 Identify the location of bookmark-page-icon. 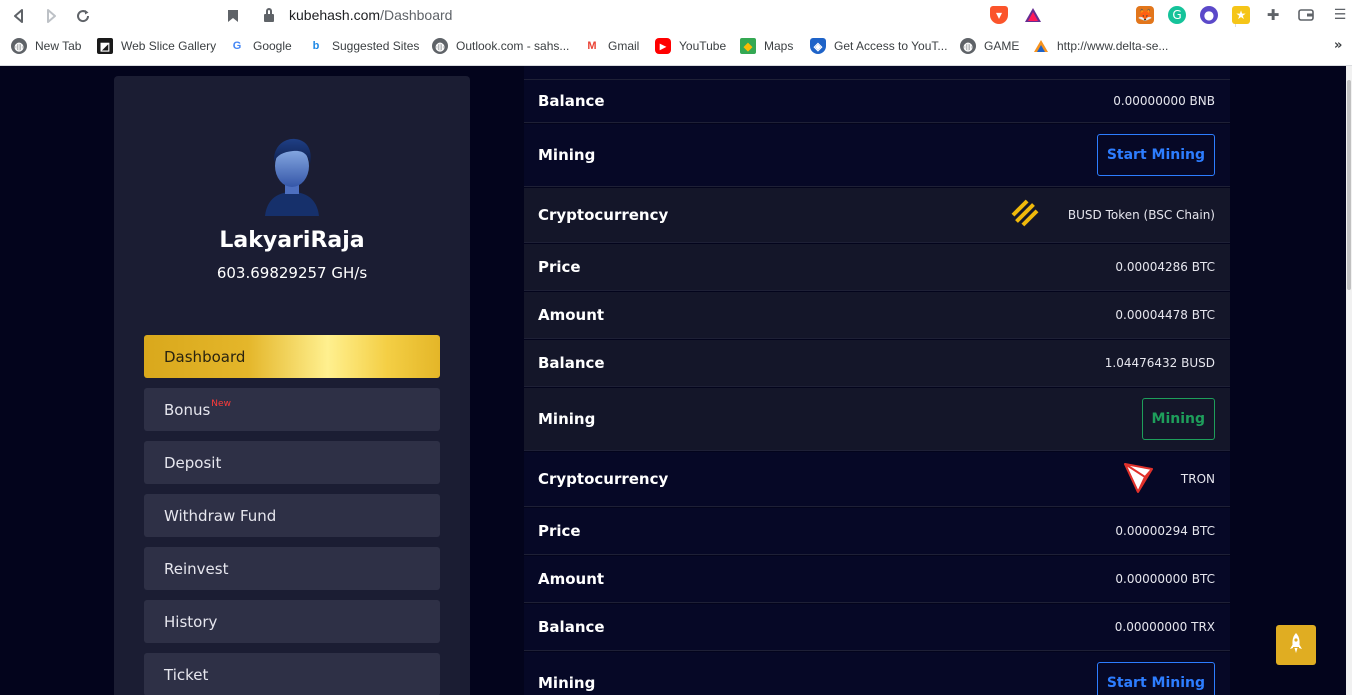
(233, 16).